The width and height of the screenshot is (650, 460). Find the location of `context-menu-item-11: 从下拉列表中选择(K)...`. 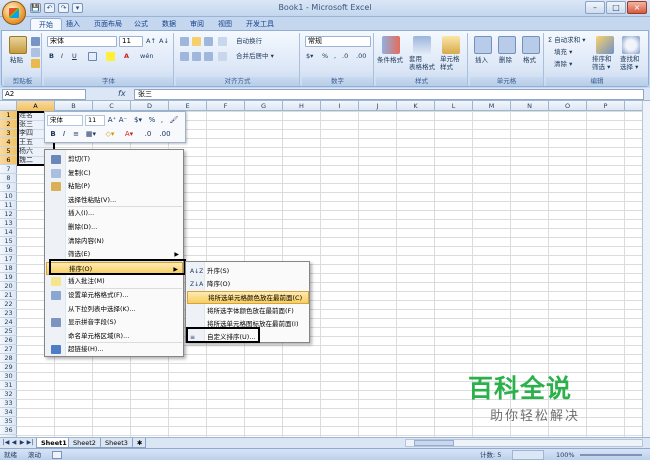

context-menu-item-11: 从下拉列表中选择(K)... is located at coordinates (114, 309).